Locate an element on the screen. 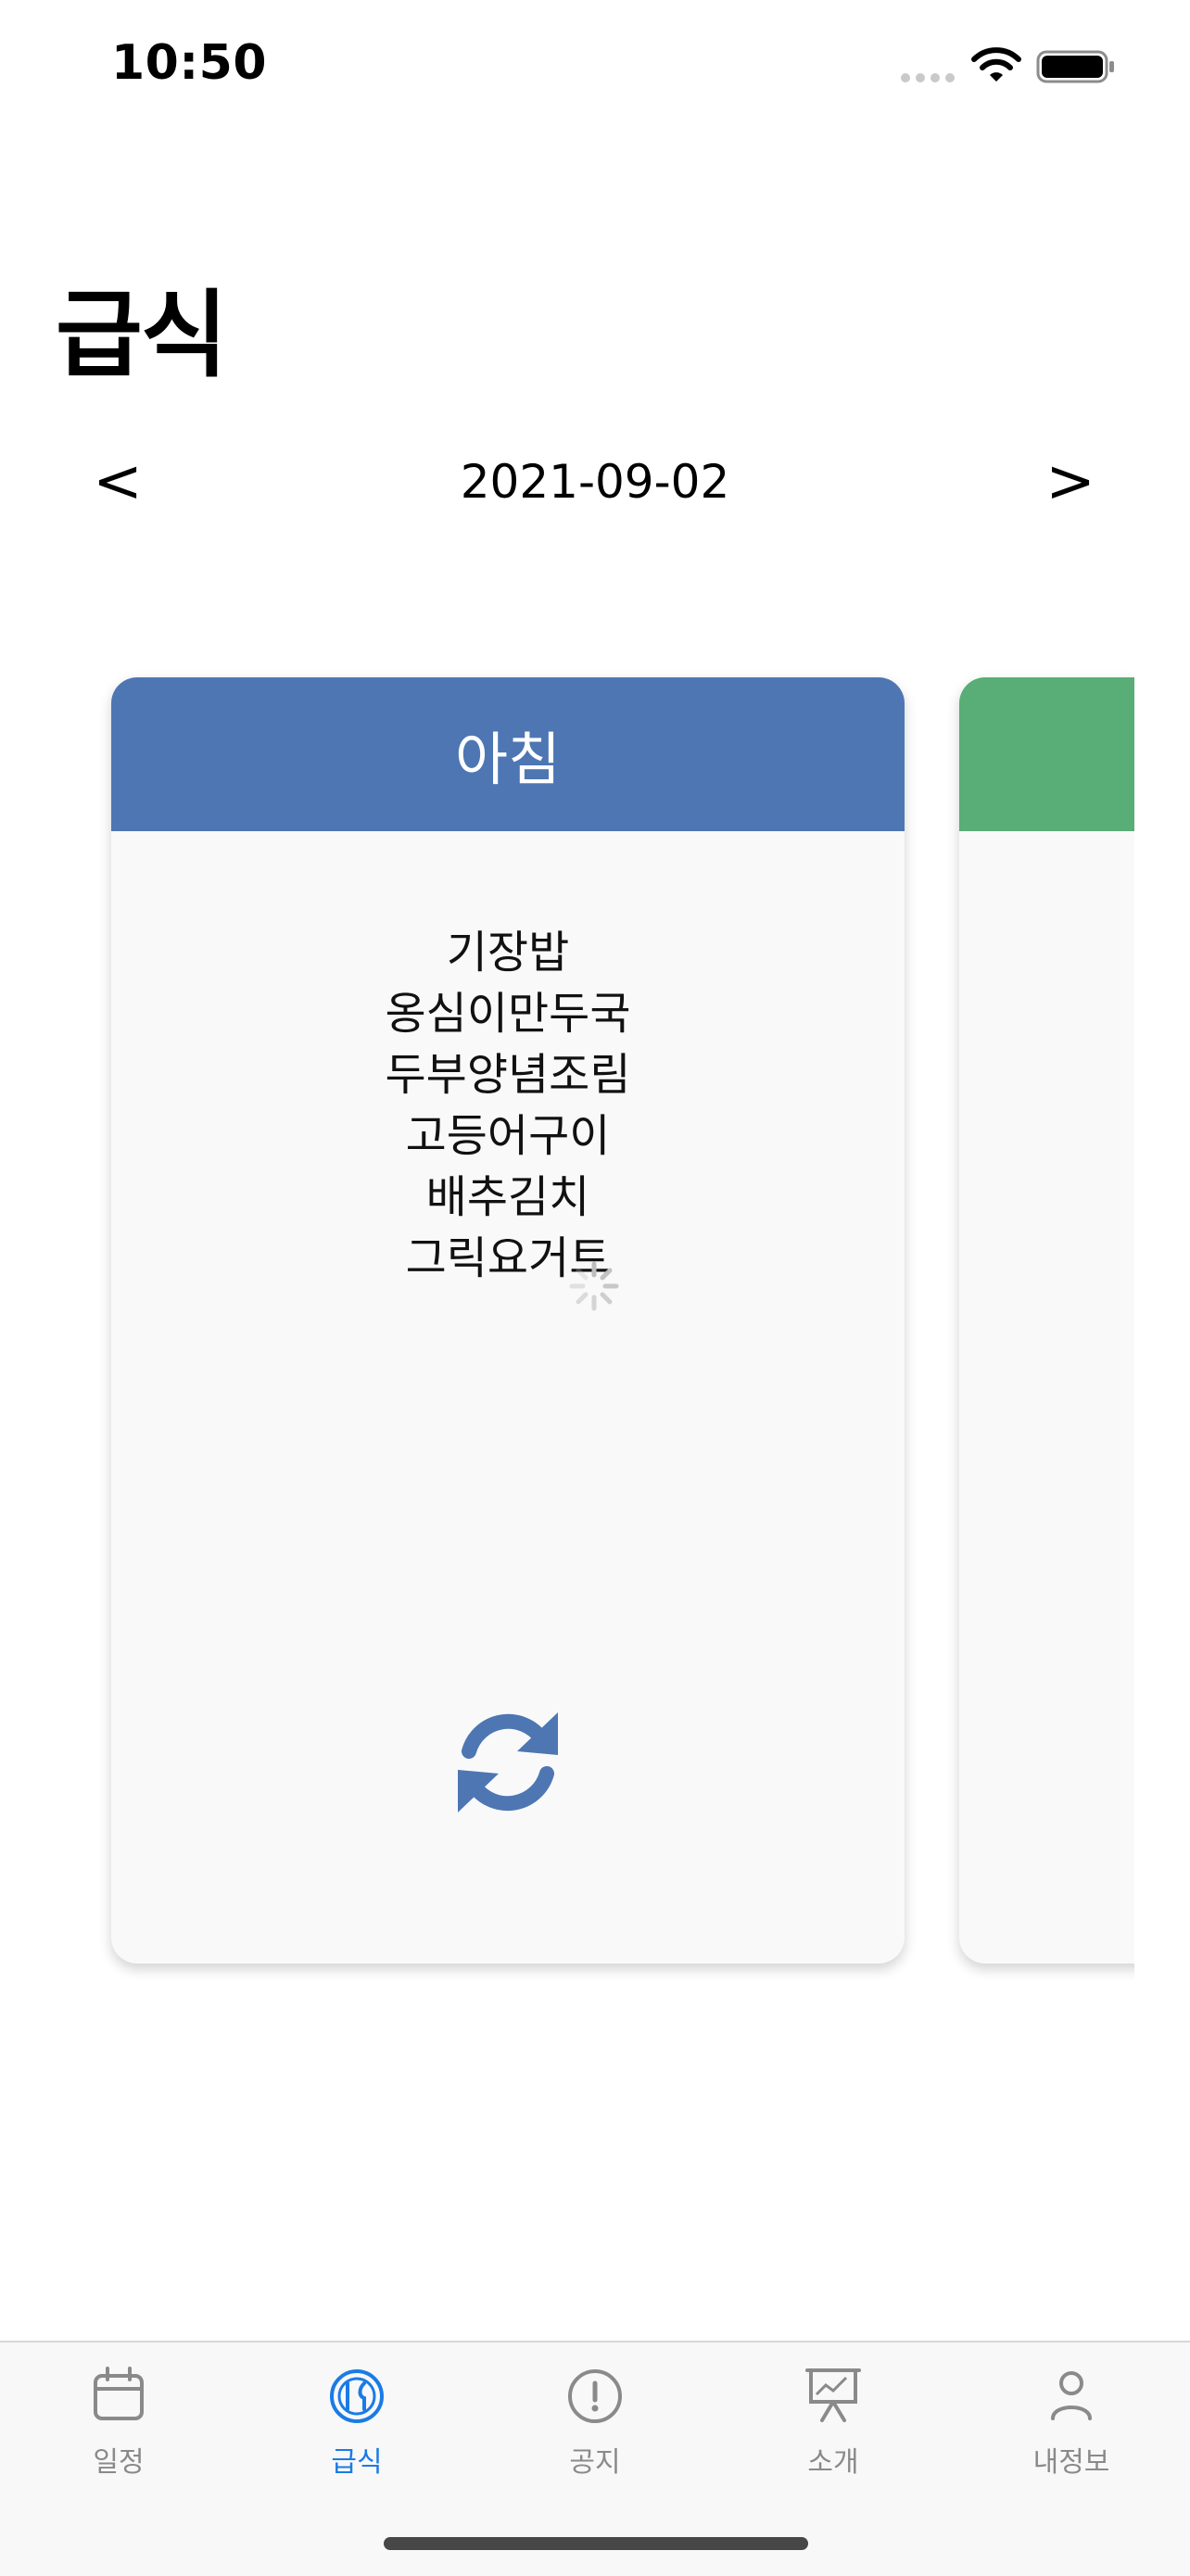 Image resolution: width=1190 pixels, height=2576 pixels. tab-notice: 공지 is located at coordinates (595, 2411).